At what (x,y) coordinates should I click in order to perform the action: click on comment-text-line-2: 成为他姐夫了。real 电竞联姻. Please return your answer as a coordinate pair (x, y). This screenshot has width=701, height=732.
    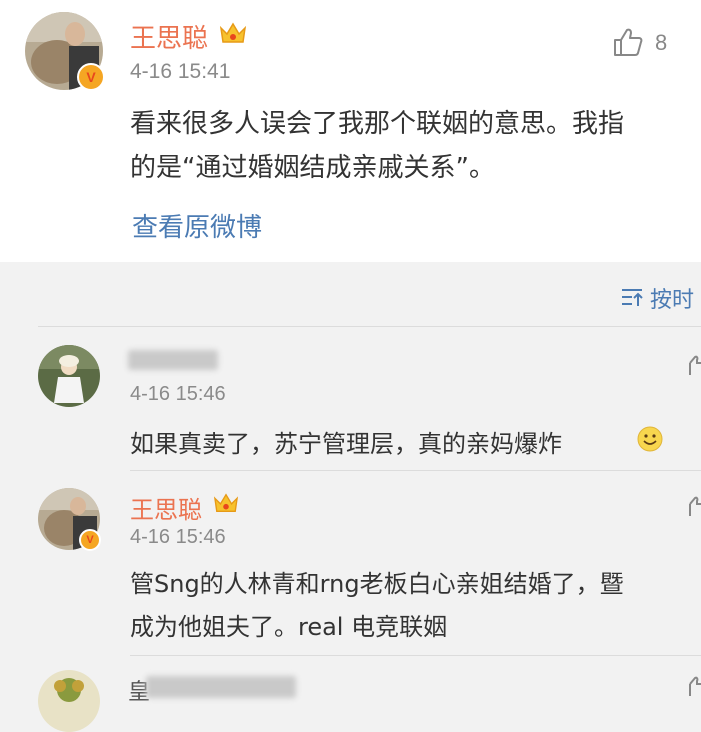
    Looking at the image, I should click on (289, 627).